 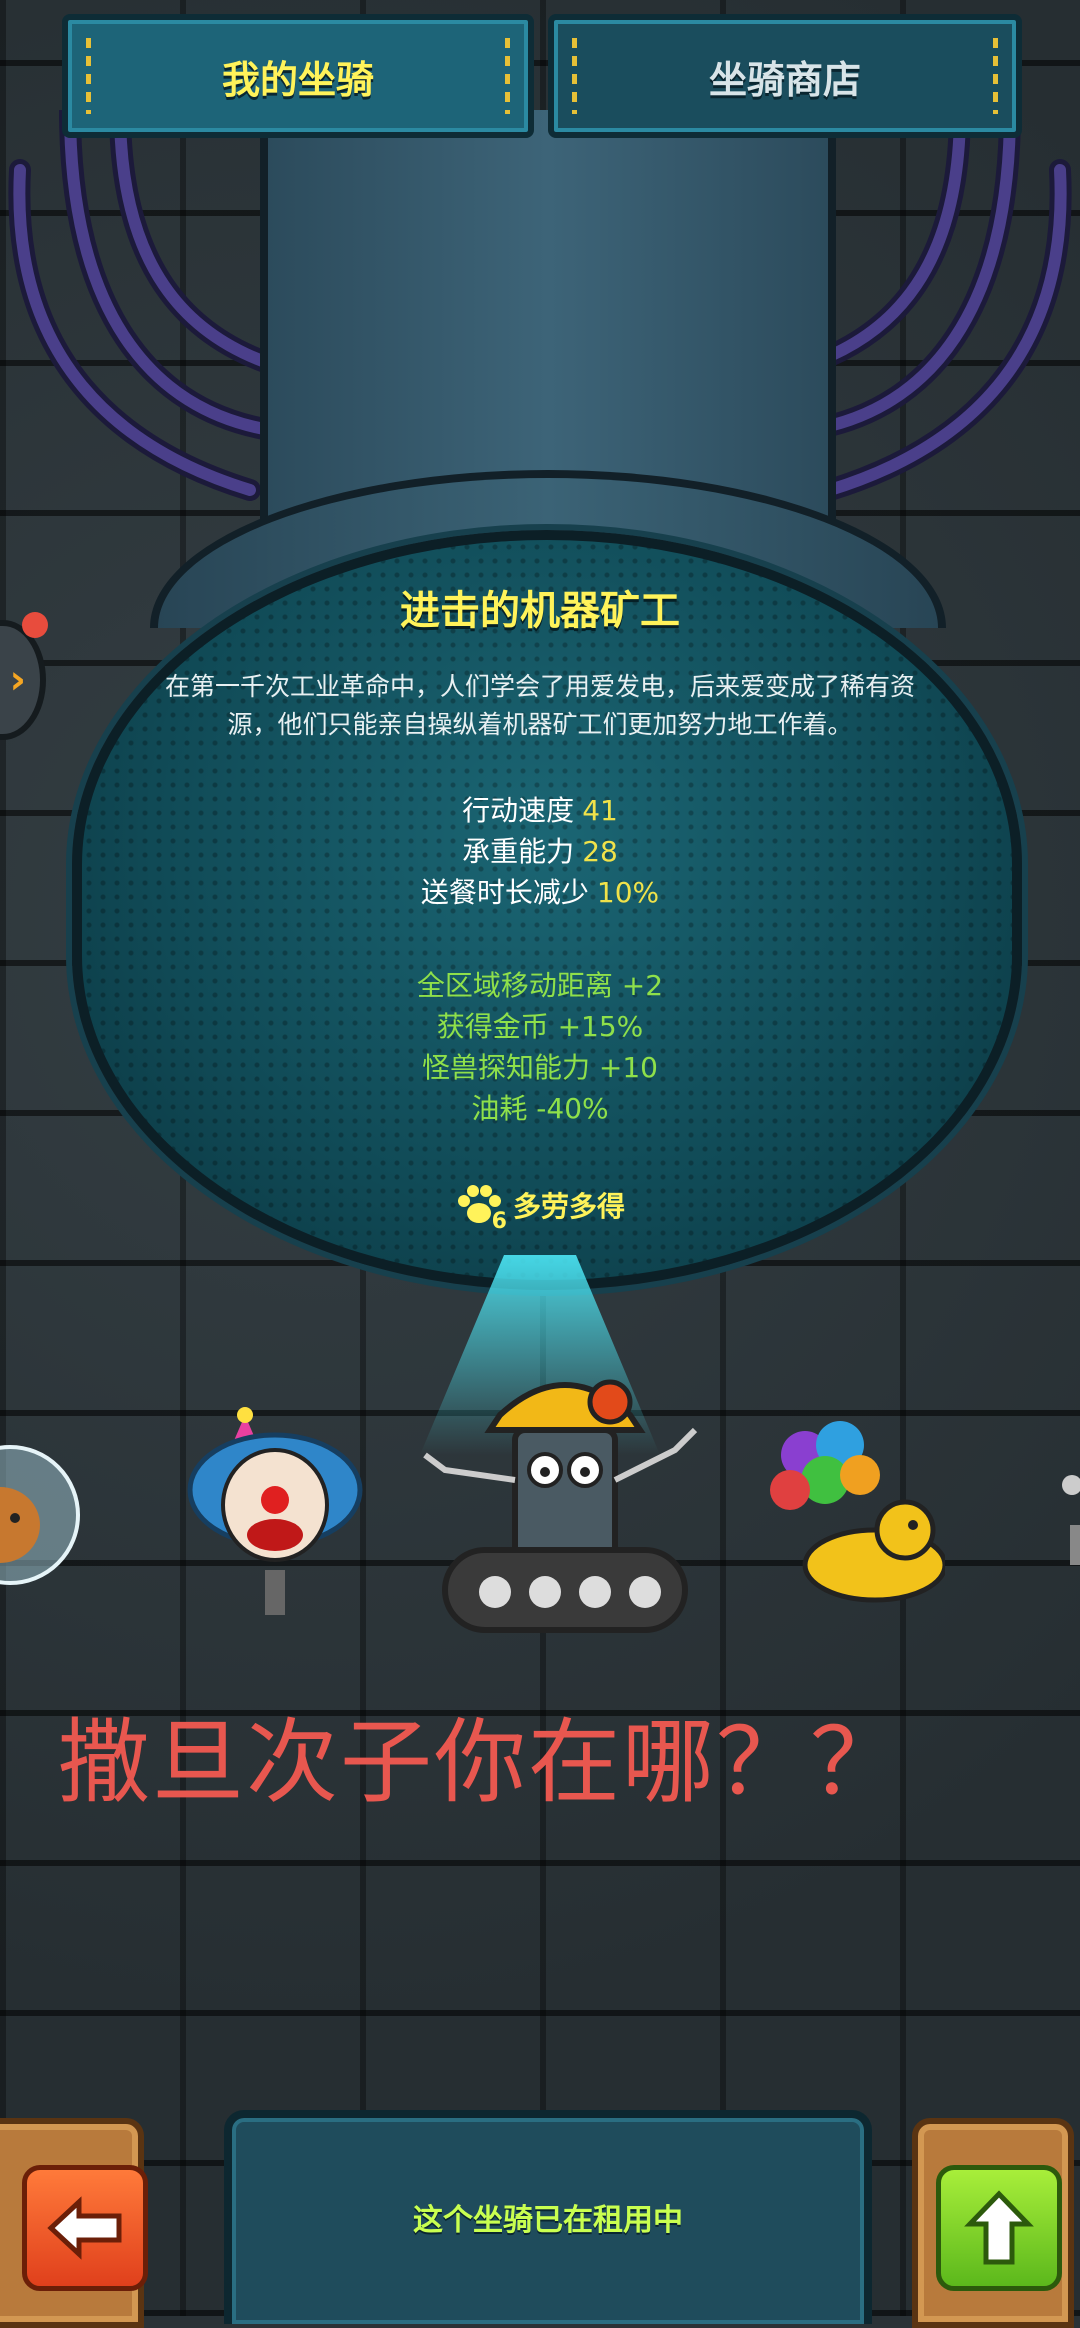 What do you see at coordinates (518, 810) in the screenshot?
I see `stat-label: 行动速度` at bounding box center [518, 810].